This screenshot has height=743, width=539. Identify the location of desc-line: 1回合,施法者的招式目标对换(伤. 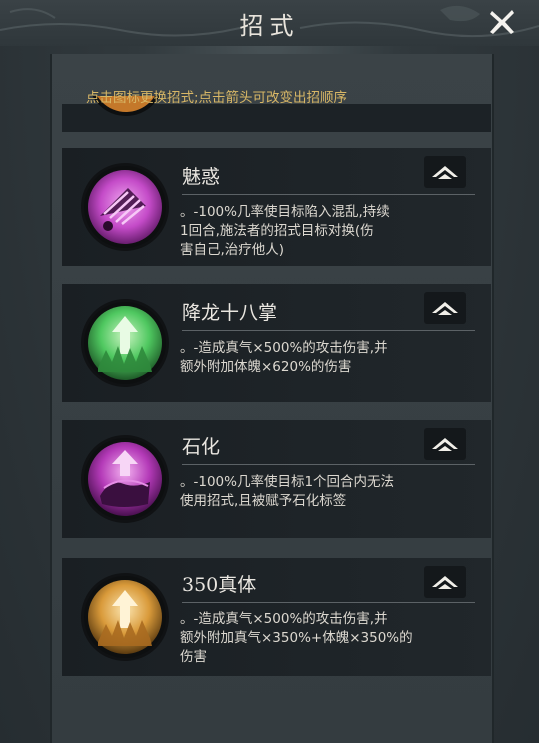
(277, 231).